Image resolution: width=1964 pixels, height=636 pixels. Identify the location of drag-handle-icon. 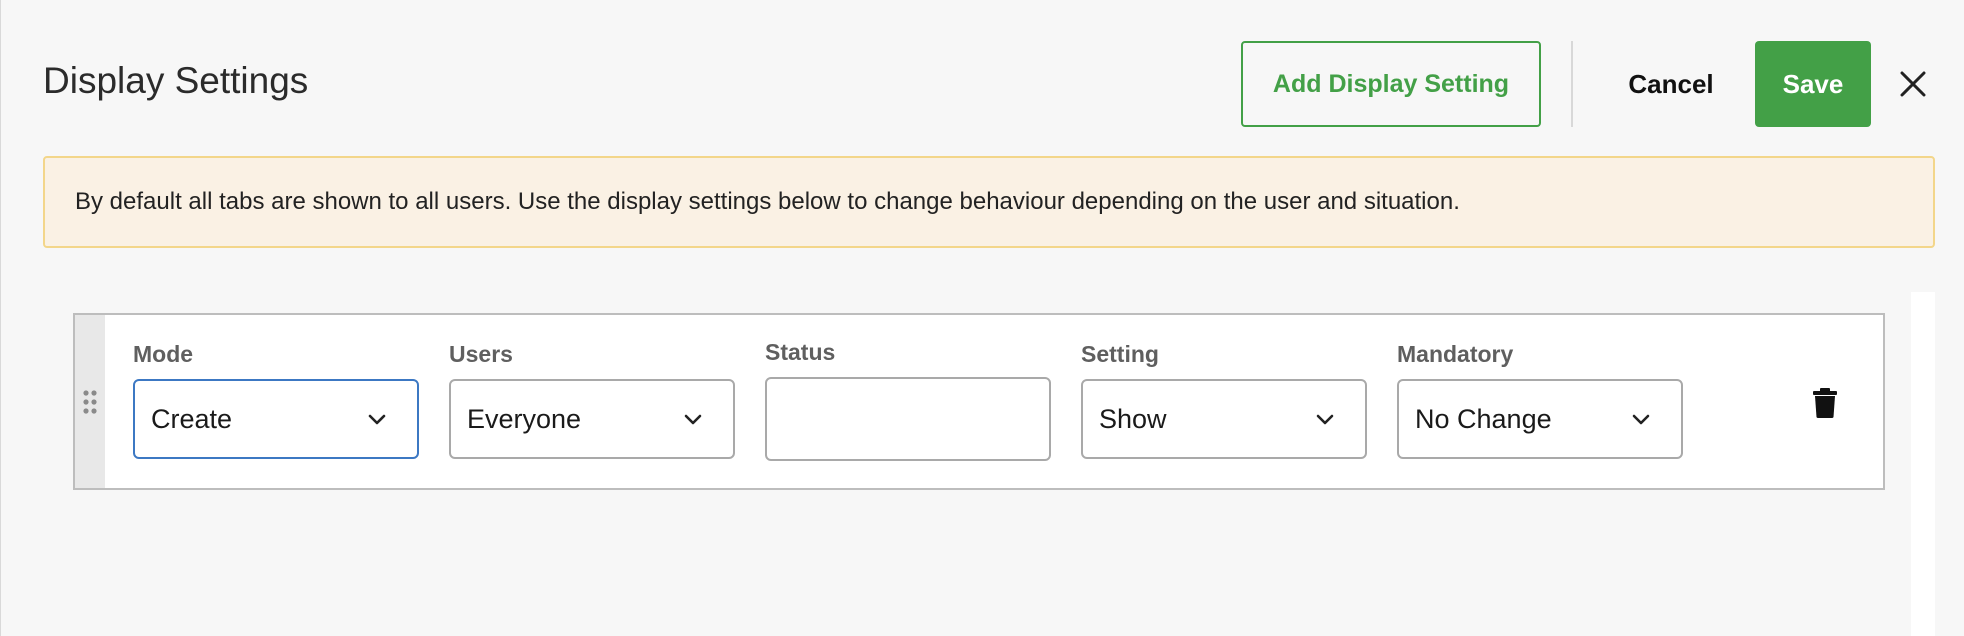
(90, 401).